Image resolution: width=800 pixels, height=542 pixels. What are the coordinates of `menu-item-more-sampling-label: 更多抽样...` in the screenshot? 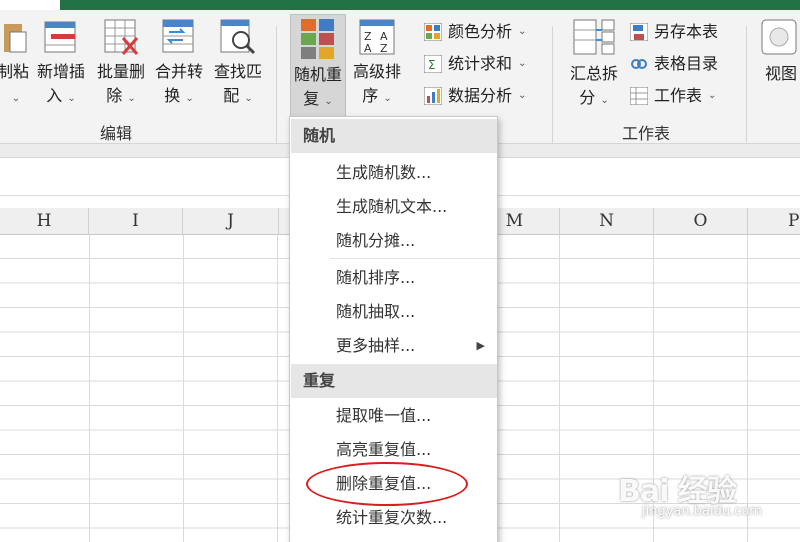 It's located at (376, 345).